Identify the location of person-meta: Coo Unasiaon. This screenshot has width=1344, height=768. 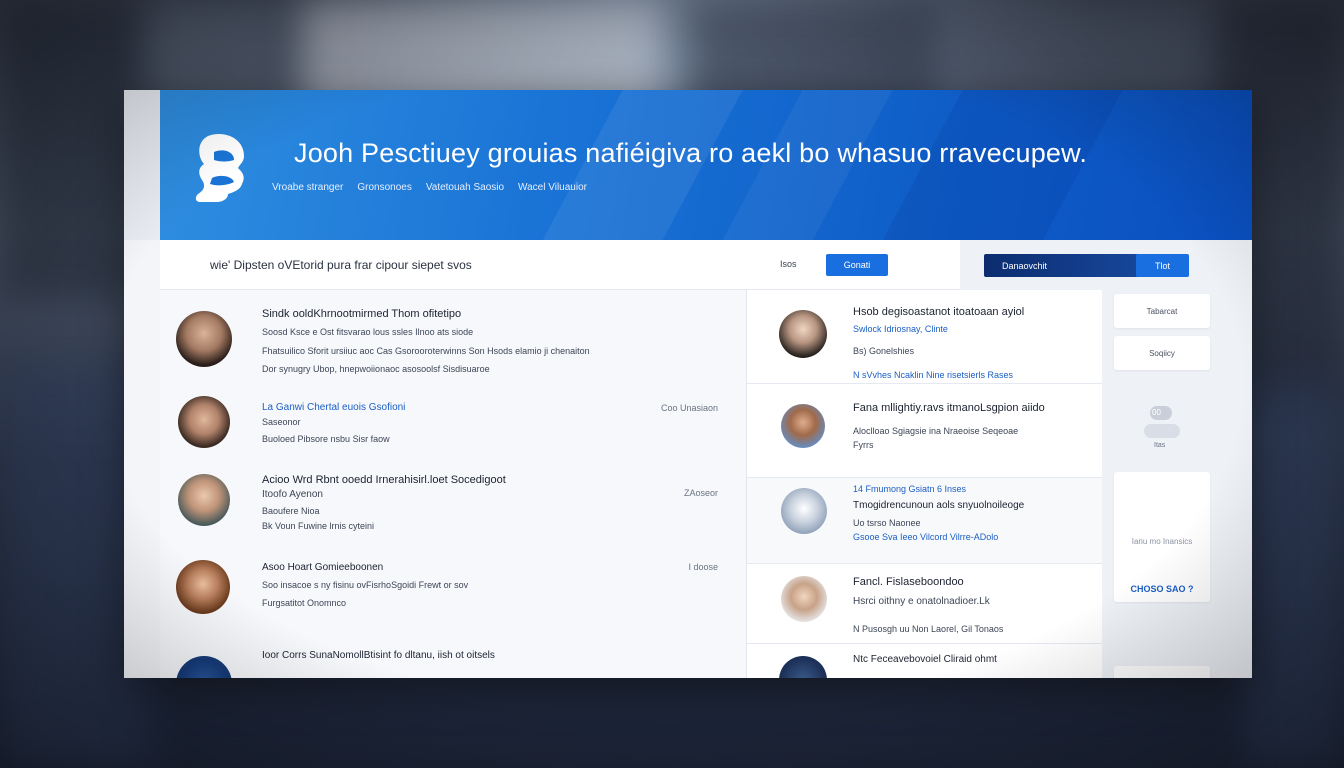
(689, 408).